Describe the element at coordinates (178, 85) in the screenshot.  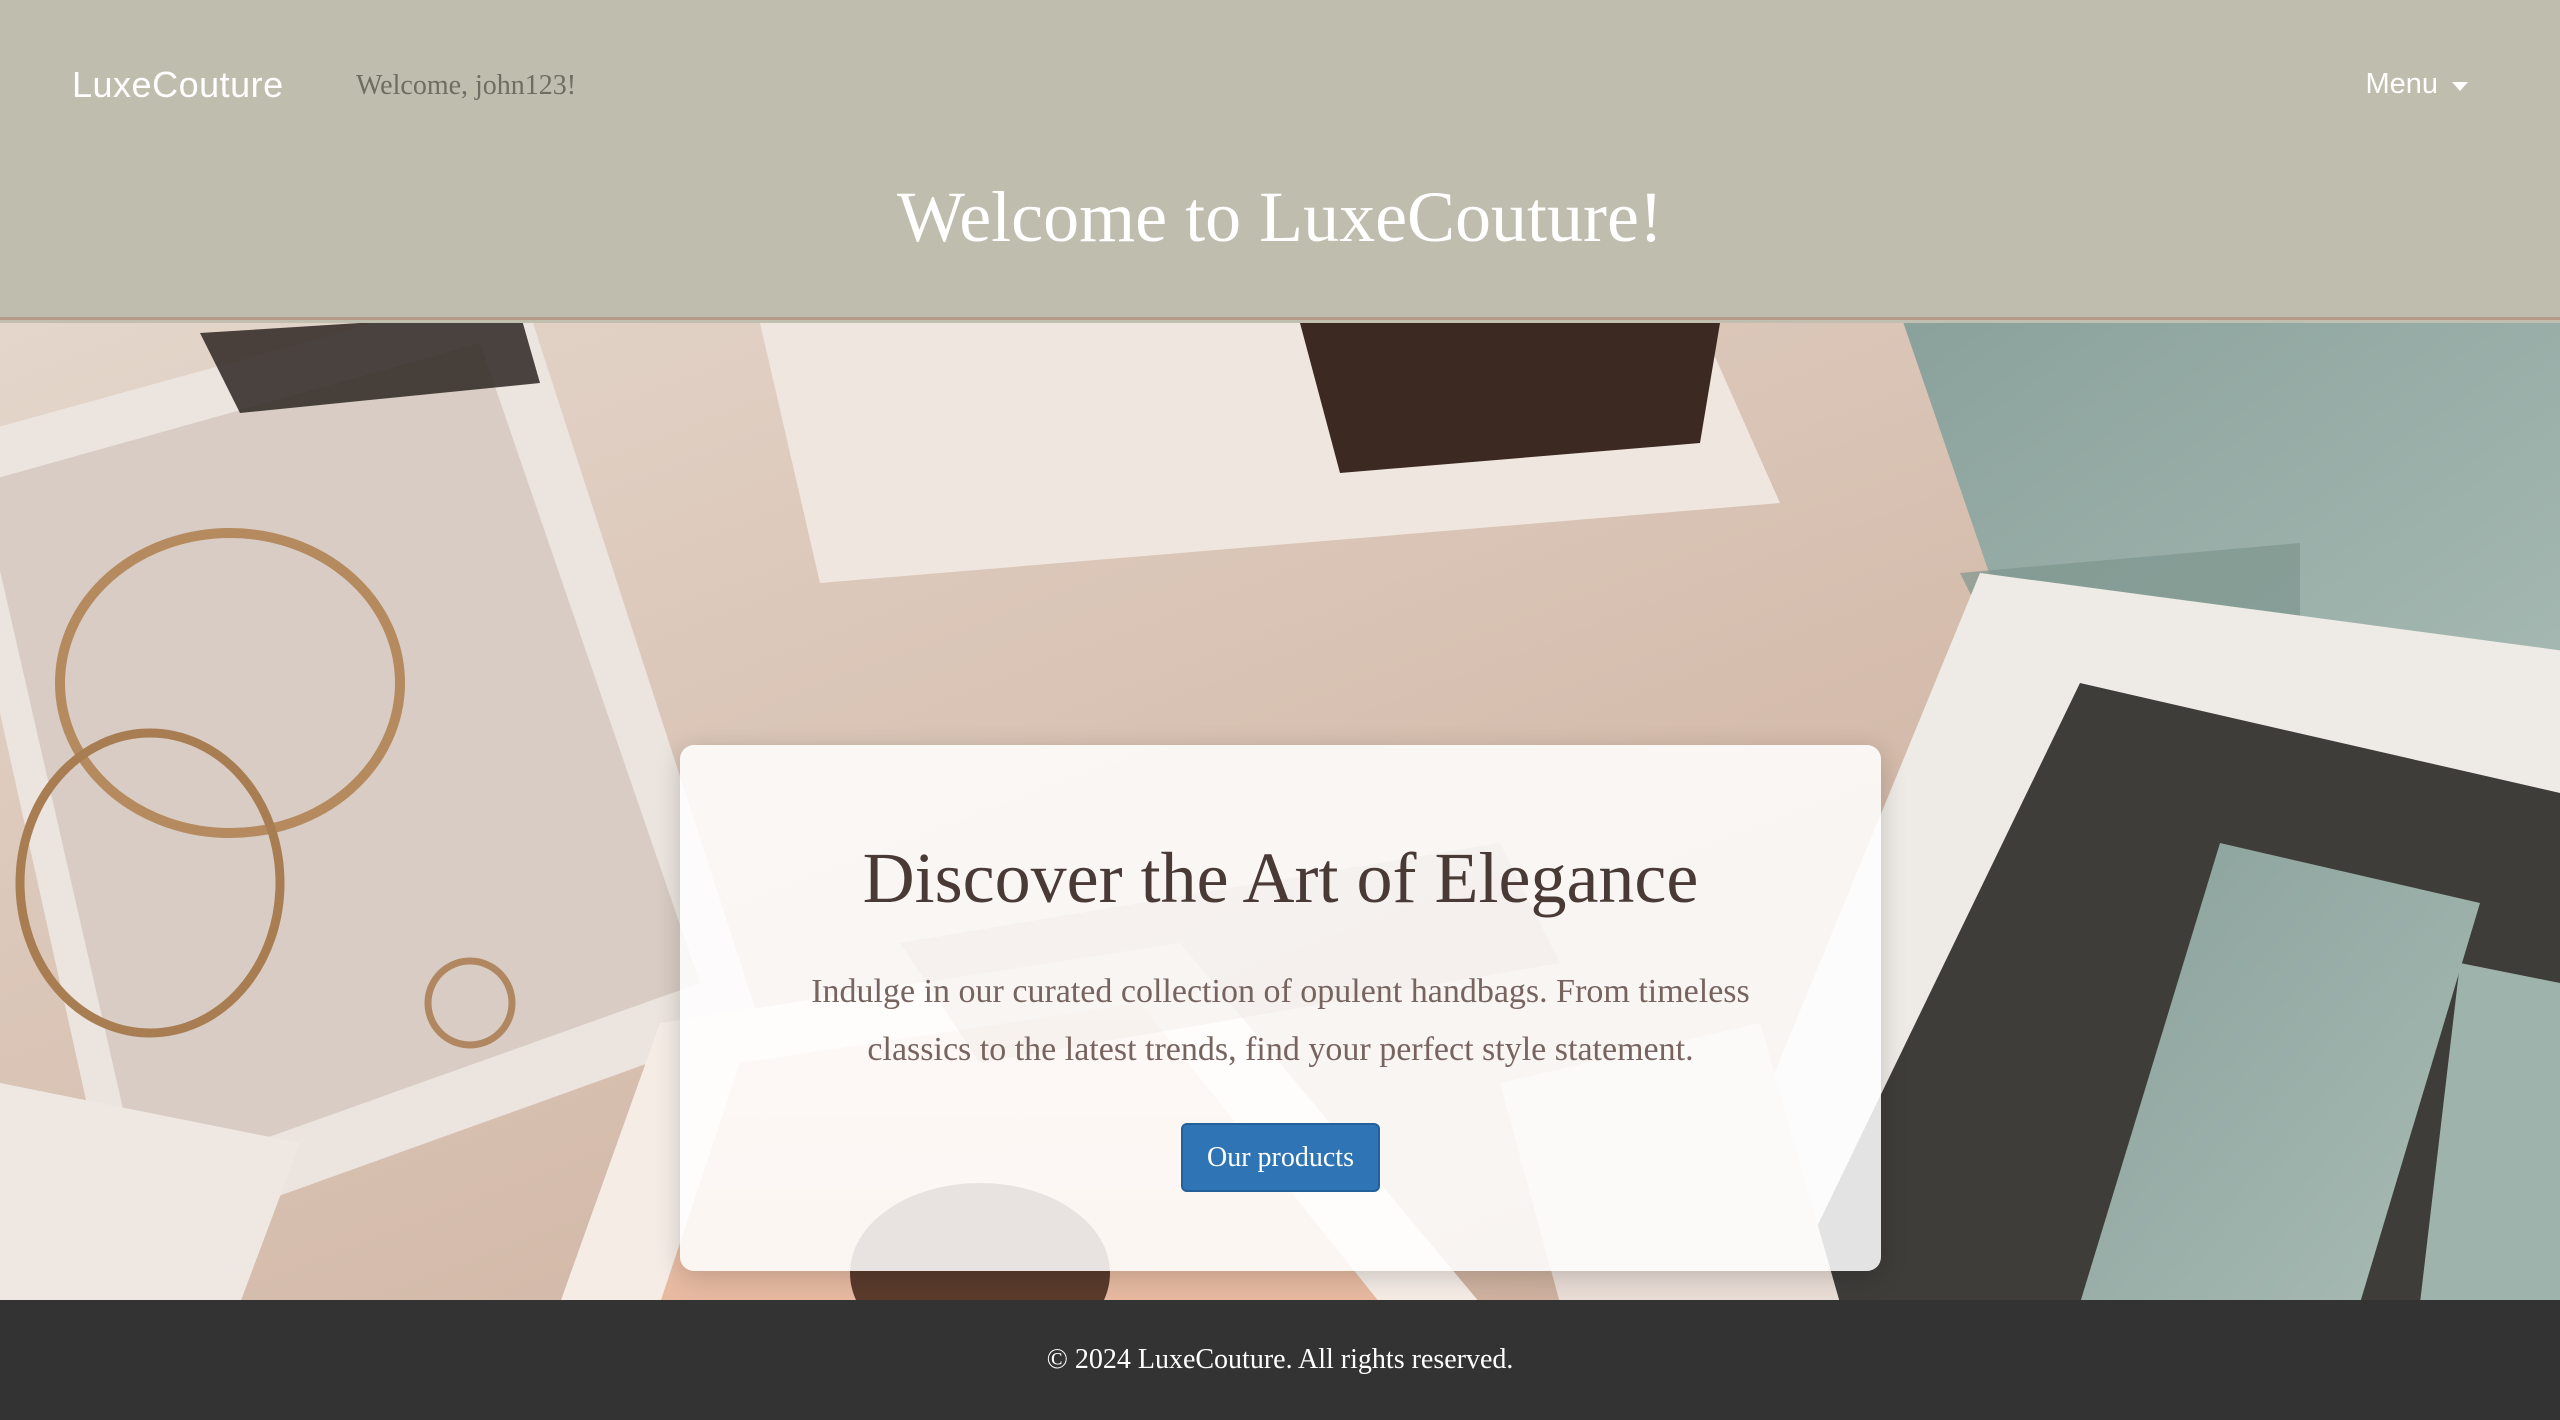
I see `brand-logo: LuxeCouture` at that location.